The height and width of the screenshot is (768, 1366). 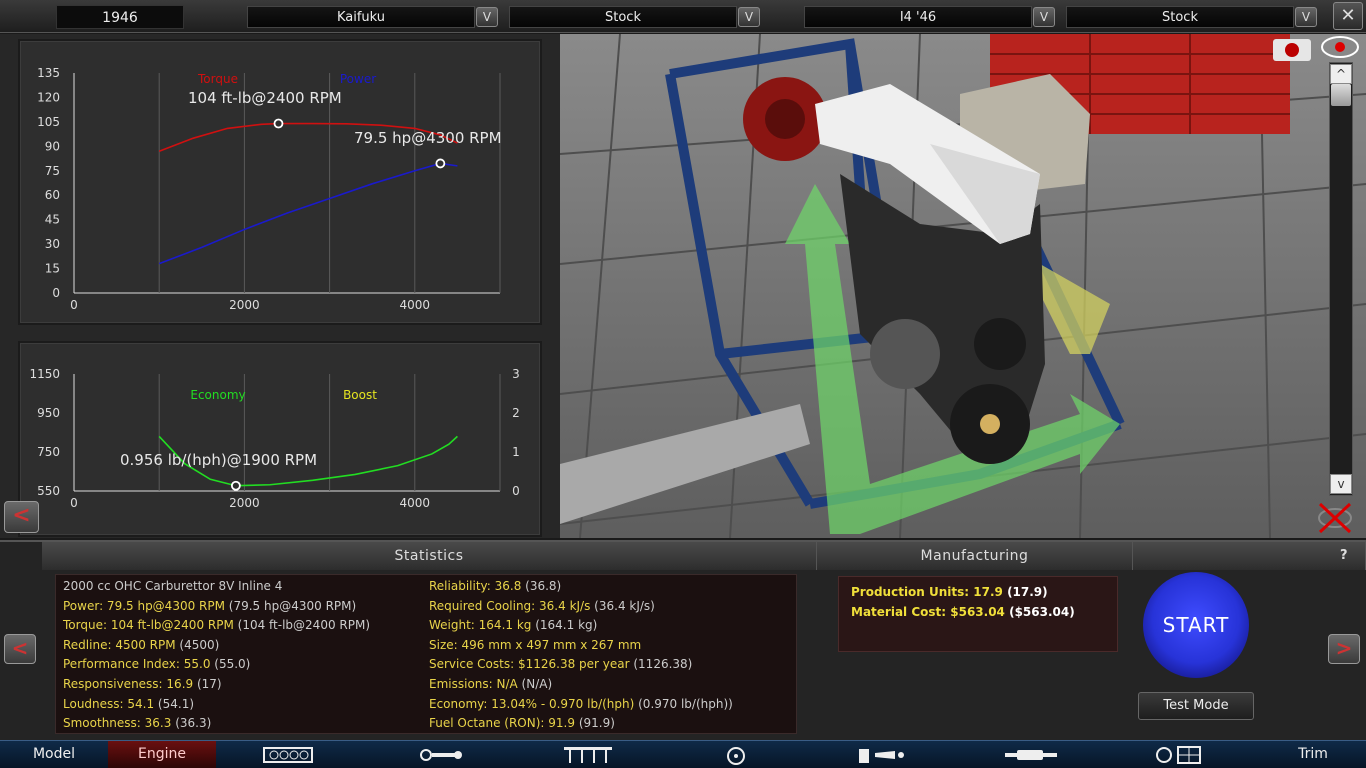 I want to click on view-scroll-track, so click(x=1341, y=279).